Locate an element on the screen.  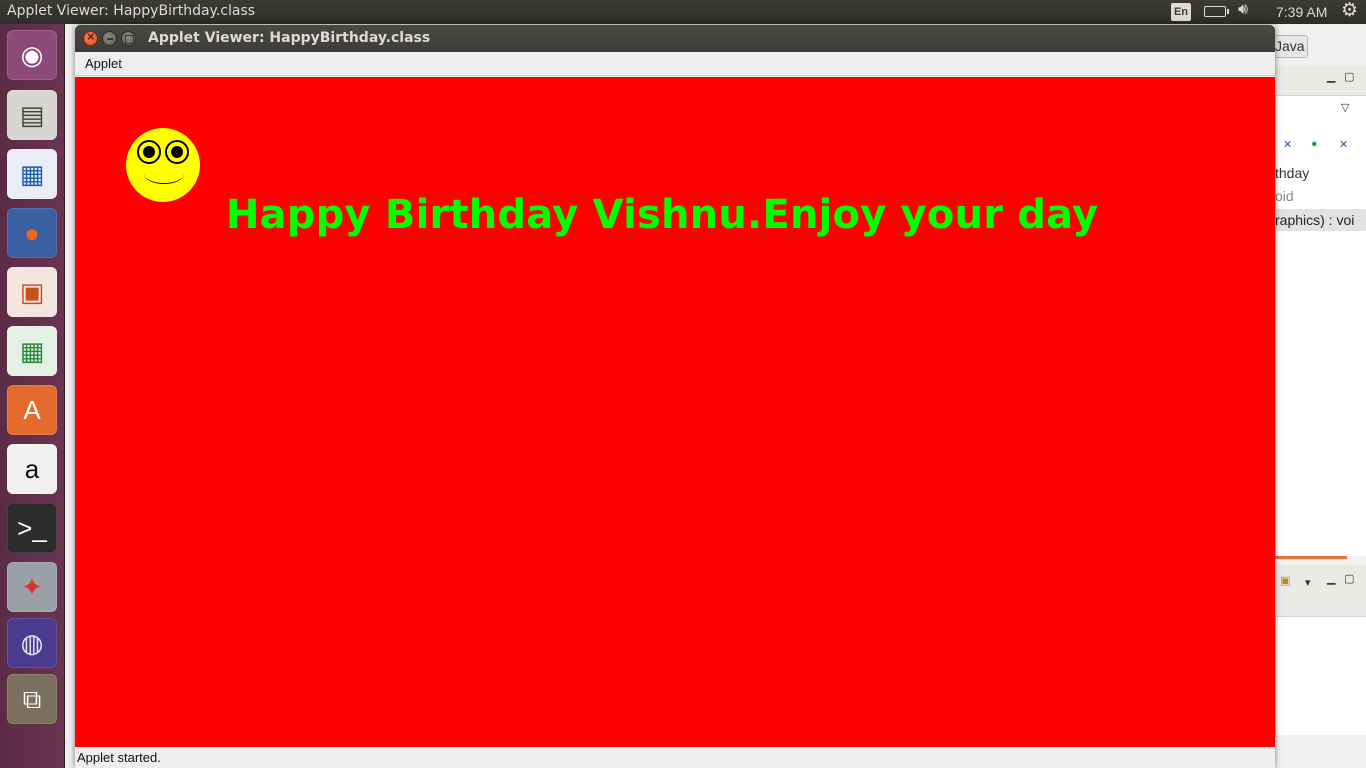
launcher-eclipse: ◍ is located at coordinates (32, 643).